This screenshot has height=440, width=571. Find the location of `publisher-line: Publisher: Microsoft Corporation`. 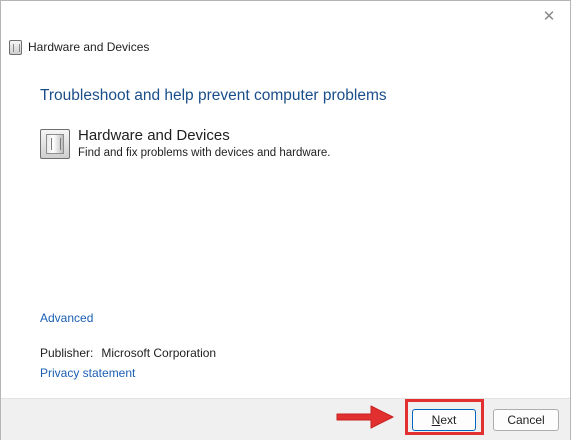

publisher-line: Publisher: Microsoft Corporation is located at coordinates (128, 353).